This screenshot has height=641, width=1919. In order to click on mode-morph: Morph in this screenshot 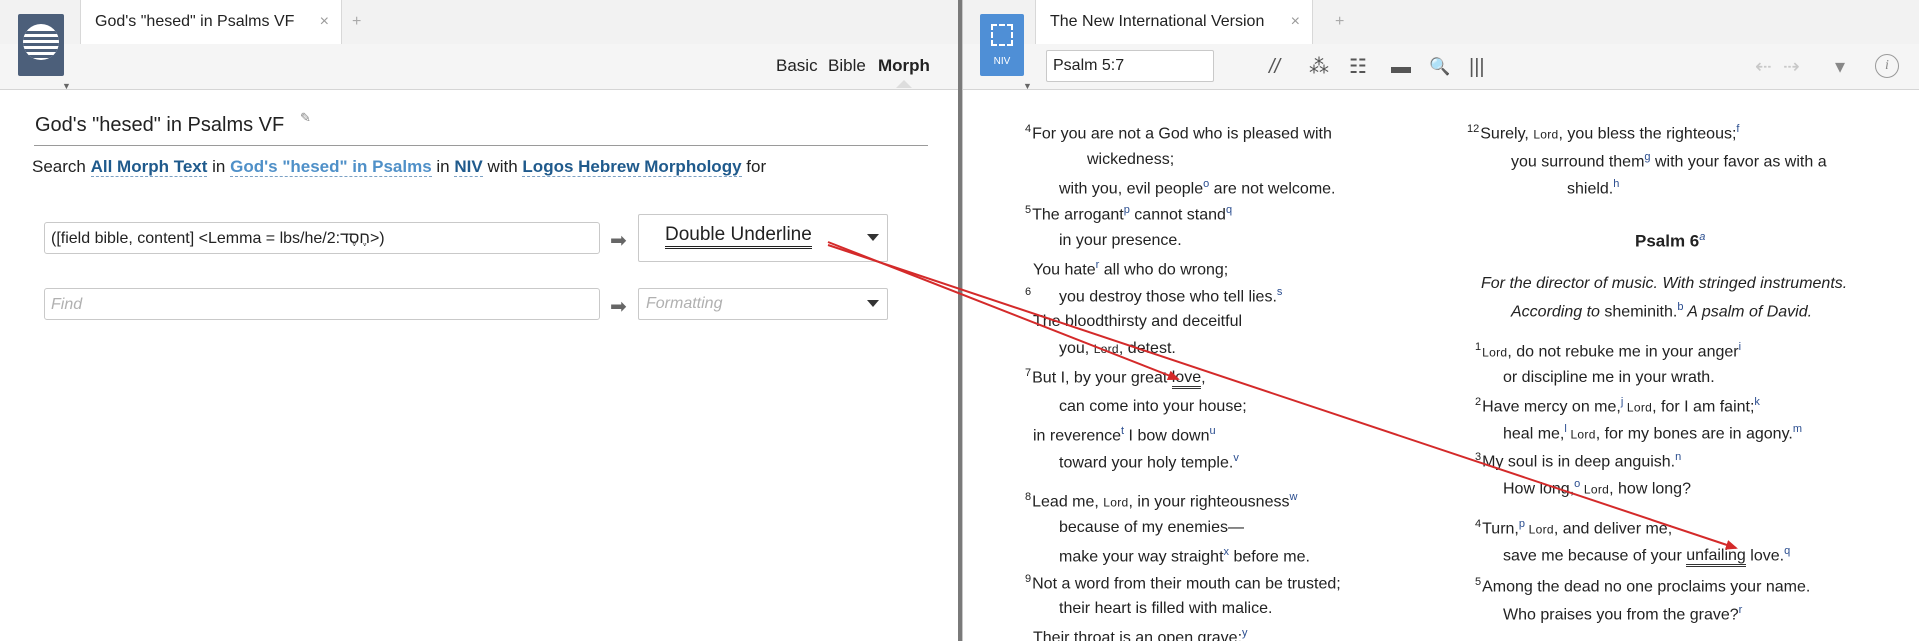, I will do `click(904, 66)`.